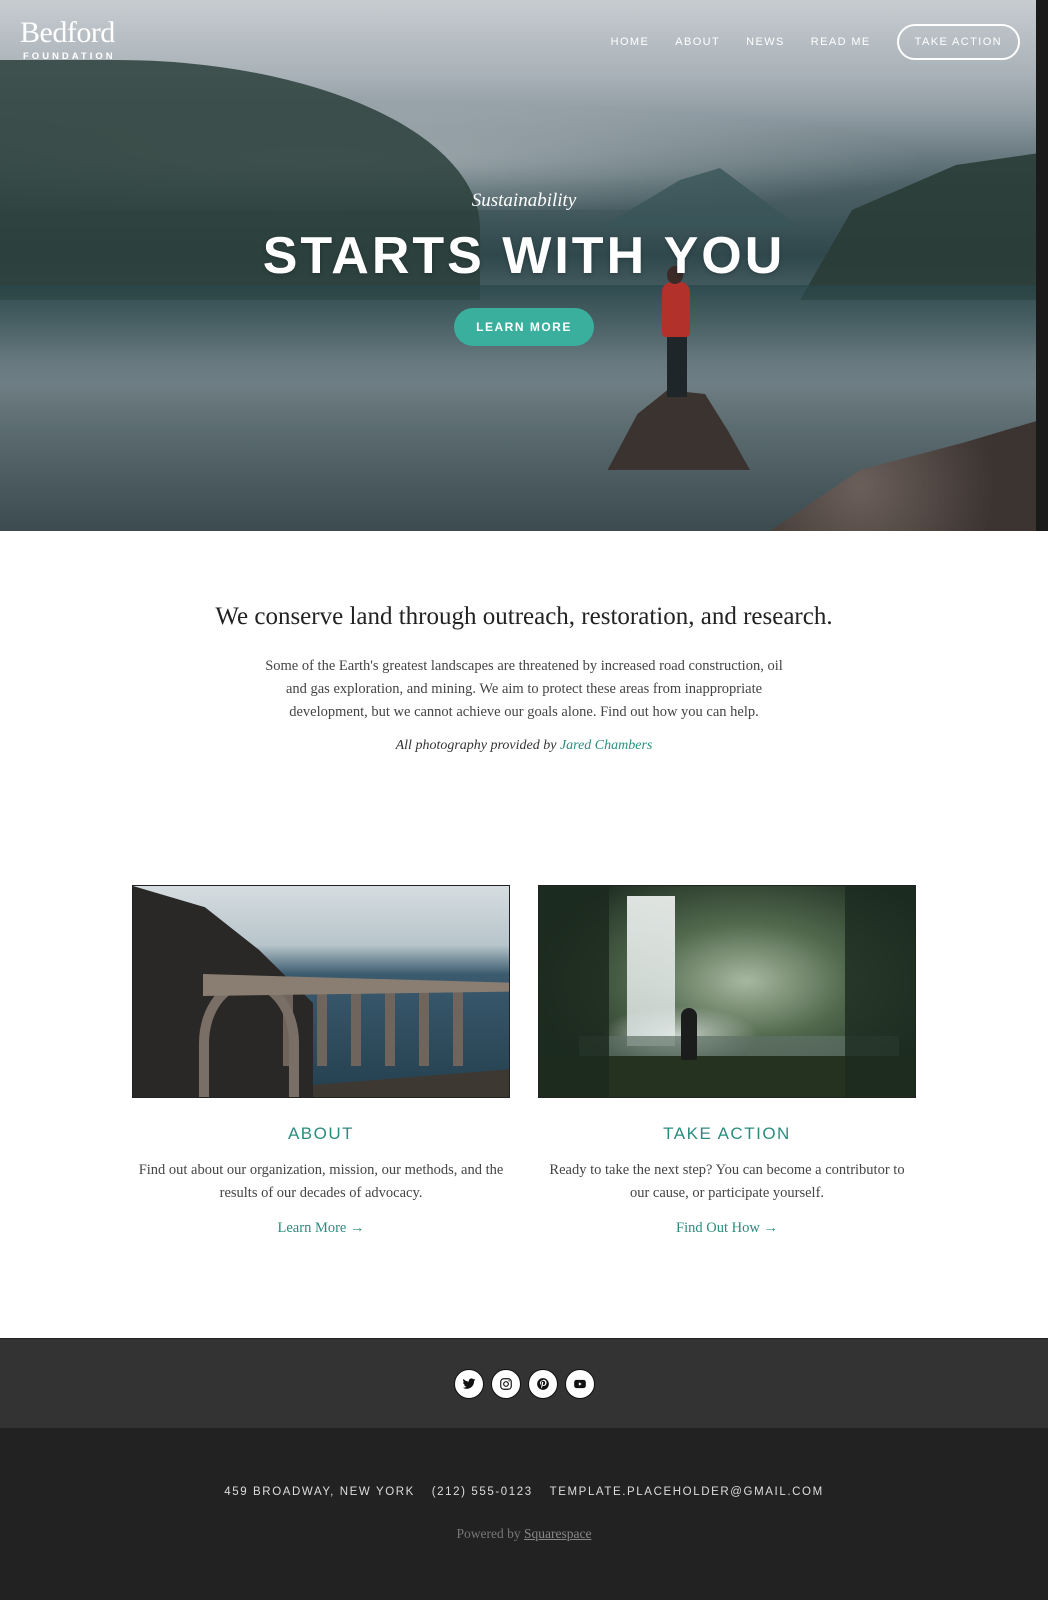 The image size is (1048, 1600). I want to click on powered-by: Powered by Squarespace, so click(524, 1534).